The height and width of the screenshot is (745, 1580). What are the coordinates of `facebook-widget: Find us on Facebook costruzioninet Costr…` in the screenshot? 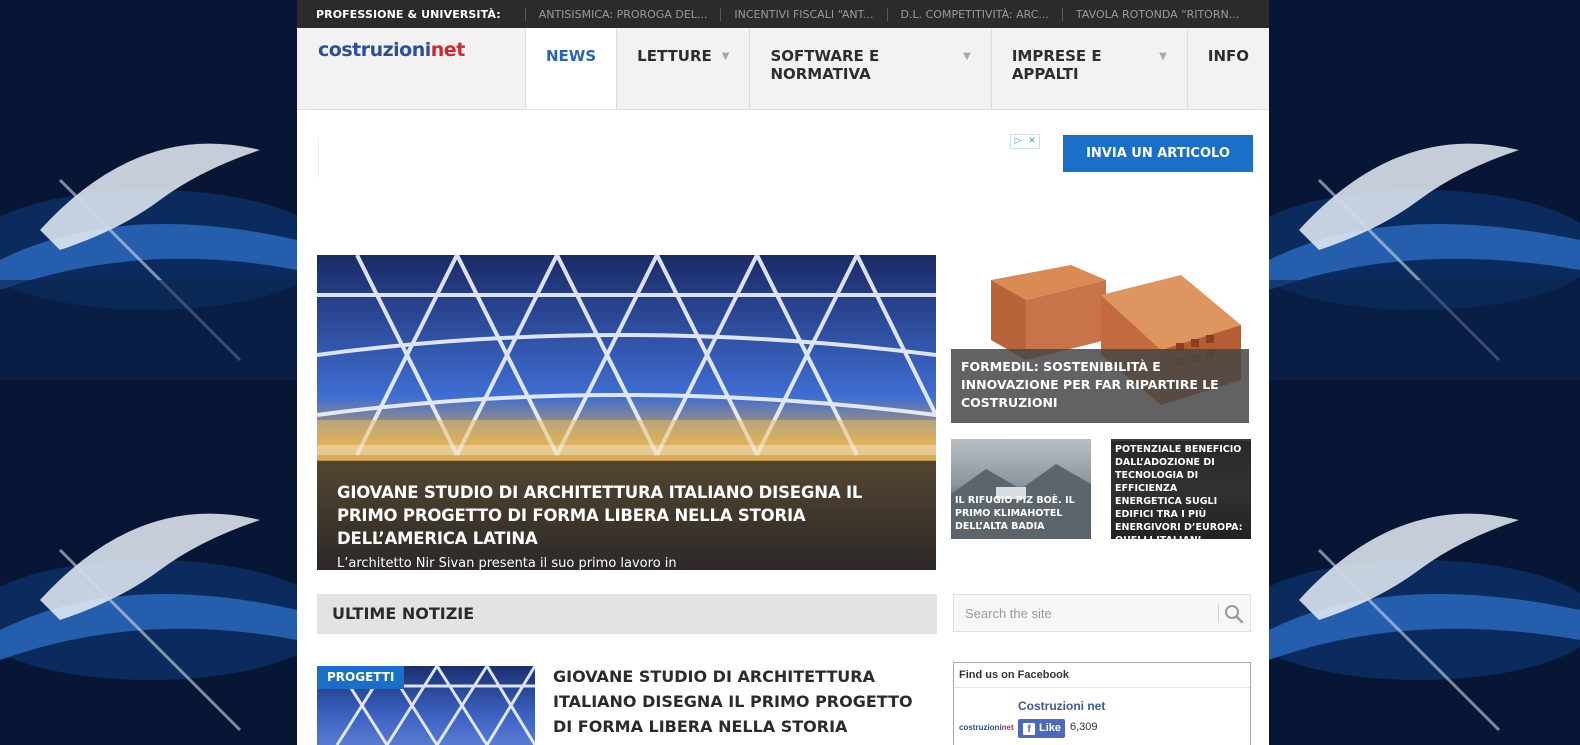 It's located at (1102, 703).